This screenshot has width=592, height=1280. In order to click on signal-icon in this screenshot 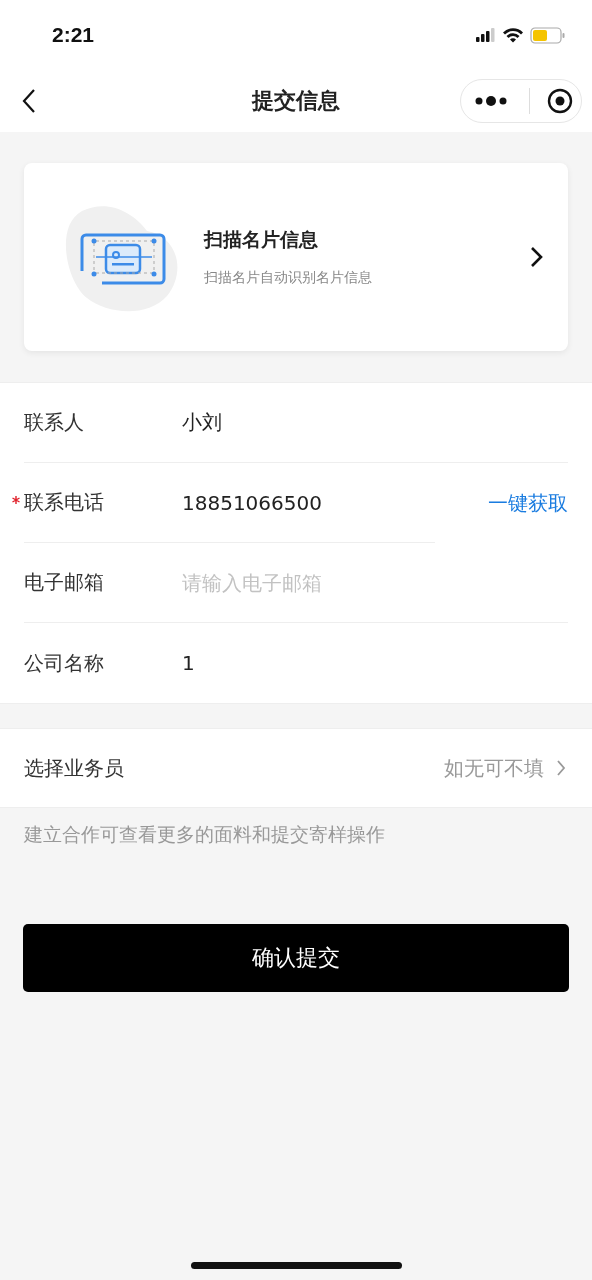, I will do `click(486, 35)`.